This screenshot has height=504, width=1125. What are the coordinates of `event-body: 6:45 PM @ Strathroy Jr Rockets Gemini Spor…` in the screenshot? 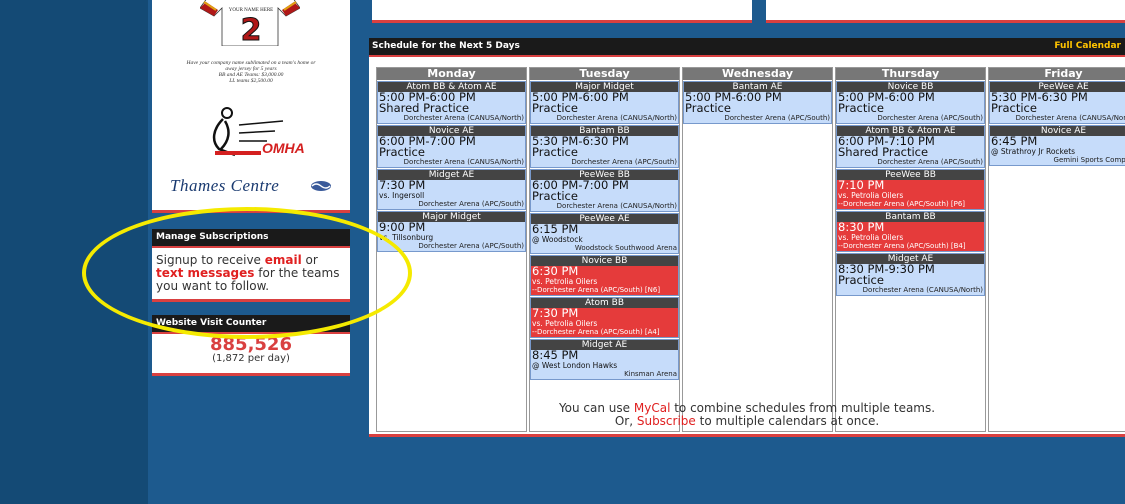 It's located at (1057, 150).